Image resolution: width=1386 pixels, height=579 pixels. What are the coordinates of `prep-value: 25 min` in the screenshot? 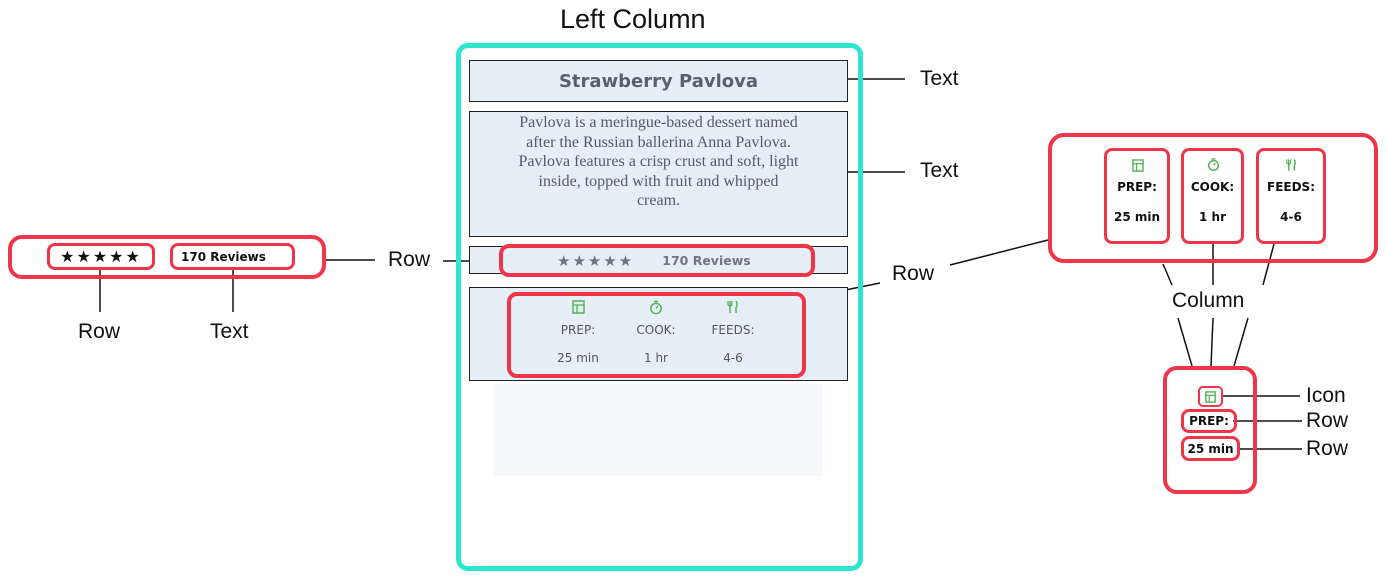 It's located at (1210, 448).